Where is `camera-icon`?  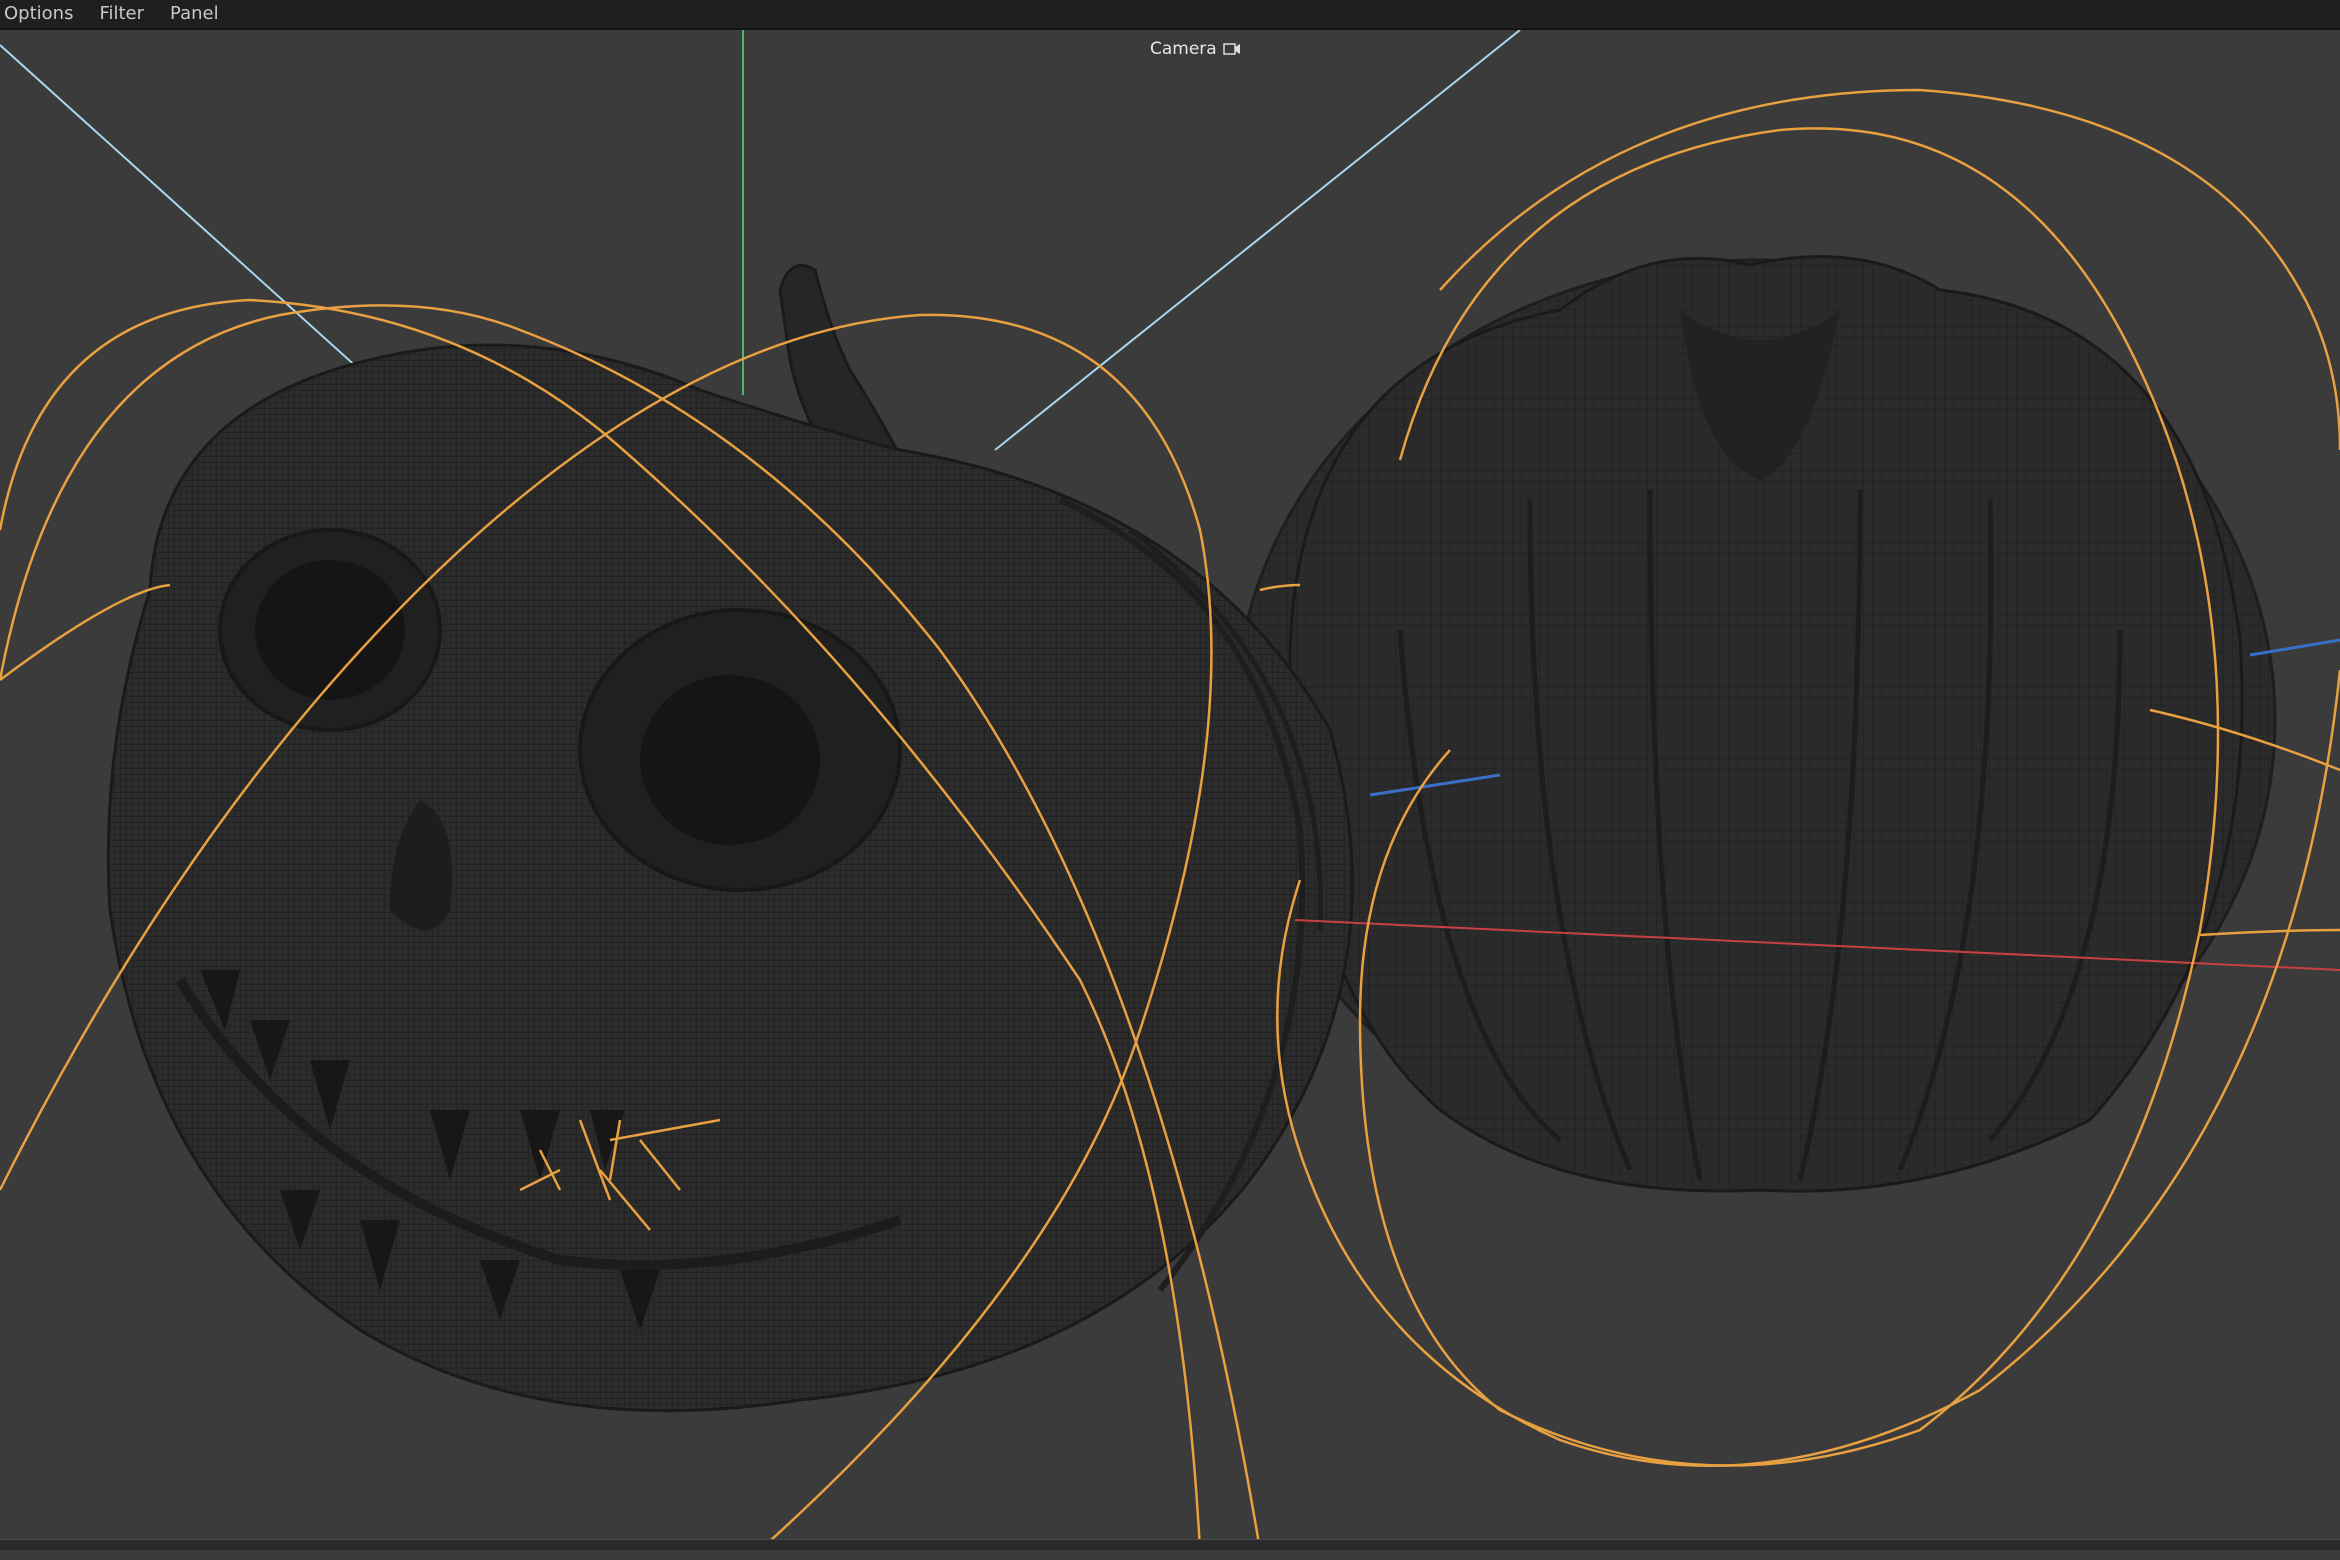 camera-icon is located at coordinates (1231, 49).